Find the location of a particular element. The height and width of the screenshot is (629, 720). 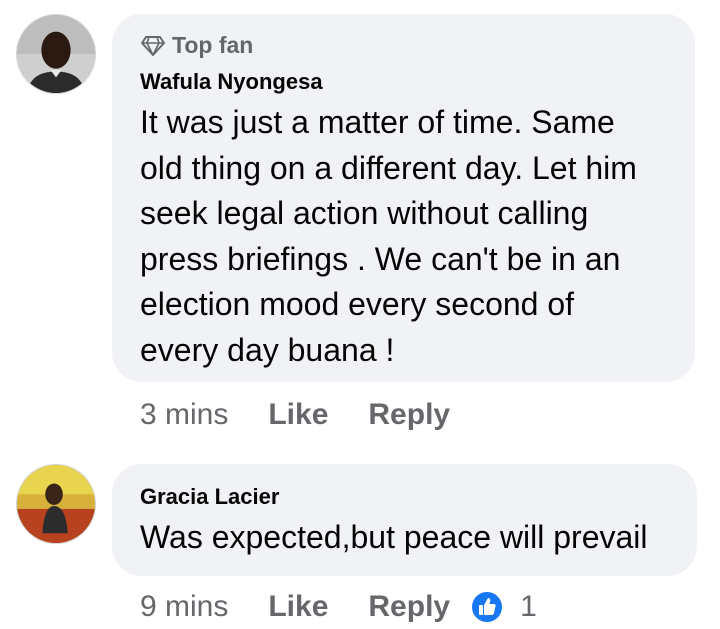

comment-text-line: press briefings . We can't be in an is located at coordinates (380, 258).